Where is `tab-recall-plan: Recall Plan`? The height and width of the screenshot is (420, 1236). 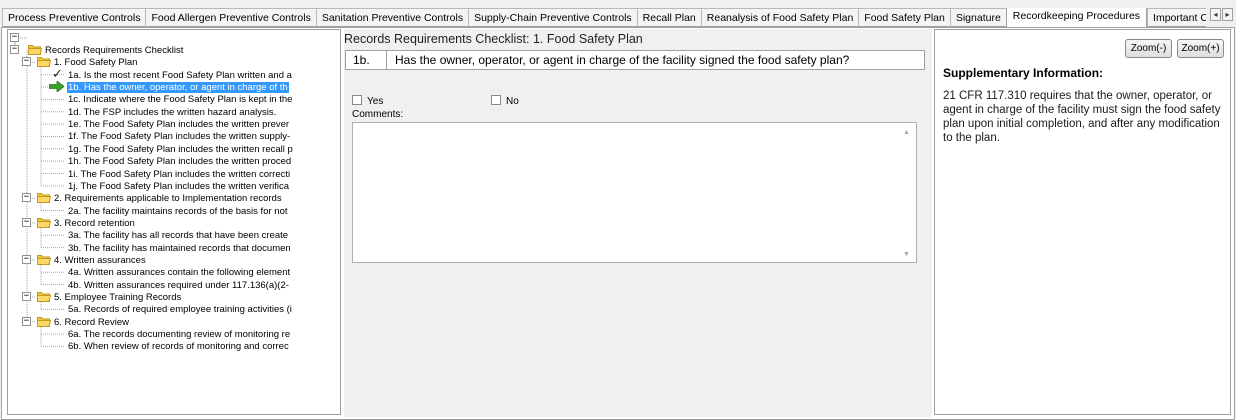 tab-recall-plan: Recall Plan is located at coordinates (668, 17).